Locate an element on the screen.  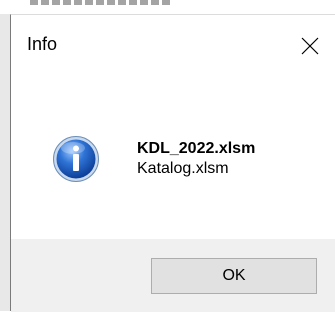
dialog-title: Info is located at coordinates (42, 44).